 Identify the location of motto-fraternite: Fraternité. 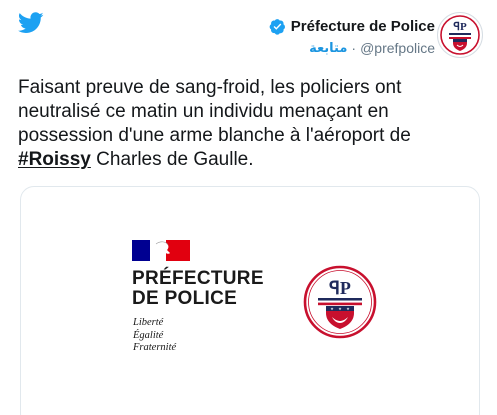
(155, 347).